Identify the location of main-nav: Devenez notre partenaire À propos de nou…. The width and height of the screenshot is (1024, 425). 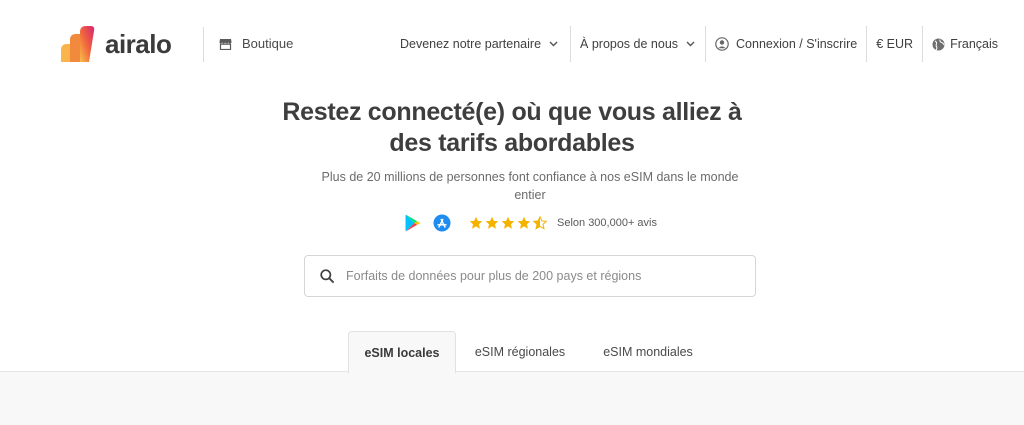
(707, 44).